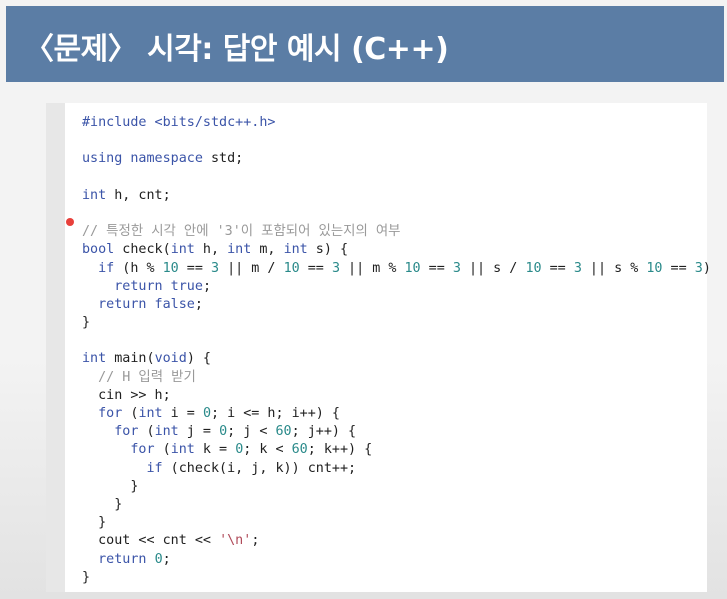 The image size is (727, 599). Describe the element at coordinates (130, 359) in the screenshot. I see `code-token: main(` at that location.